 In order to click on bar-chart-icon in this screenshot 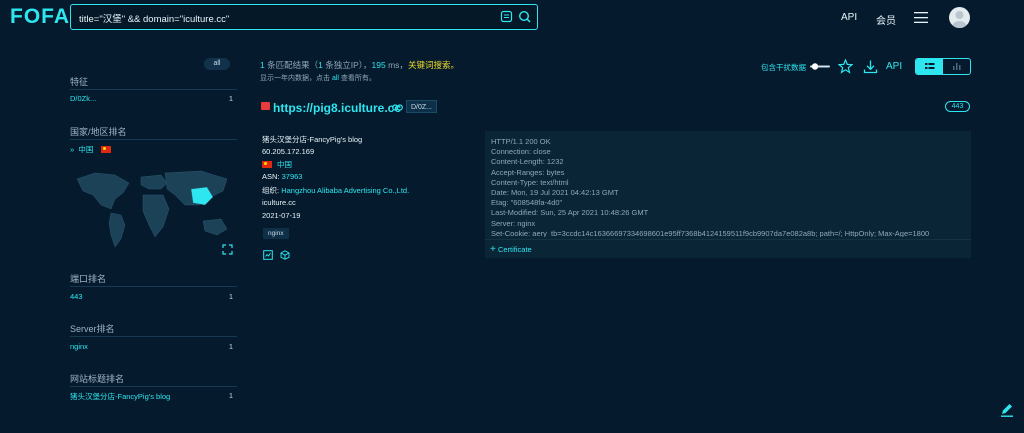, I will do `click(957, 66)`.